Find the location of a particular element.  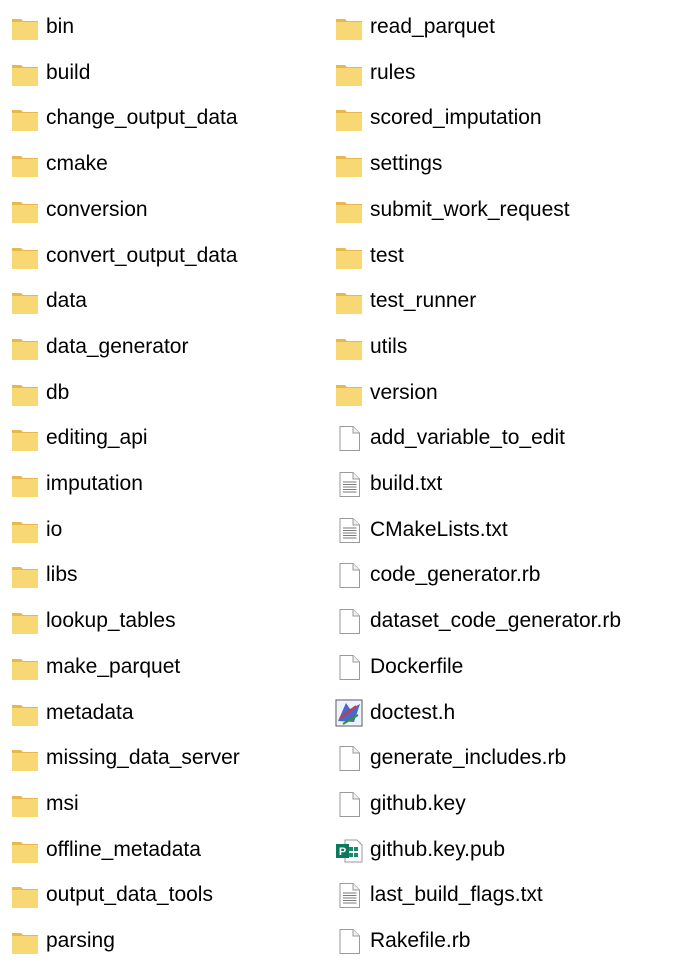

item-label: build is located at coordinates (68, 72).